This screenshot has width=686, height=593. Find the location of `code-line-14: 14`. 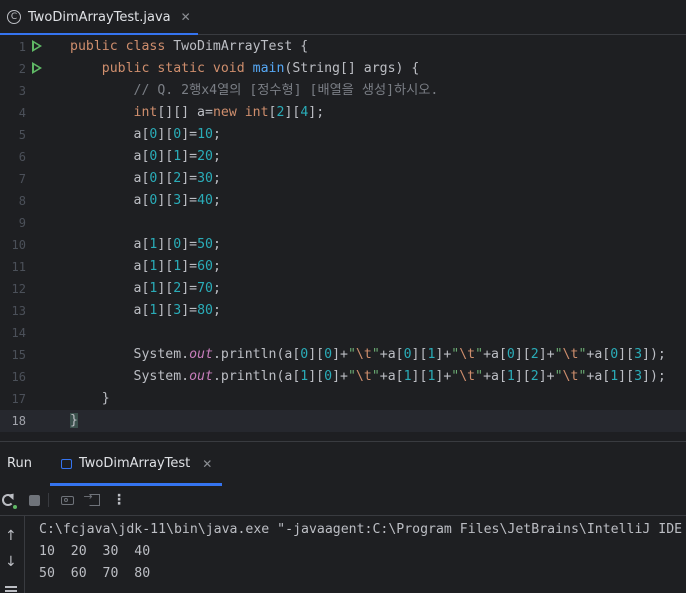

code-line-14: 14 is located at coordinates (343, 333).